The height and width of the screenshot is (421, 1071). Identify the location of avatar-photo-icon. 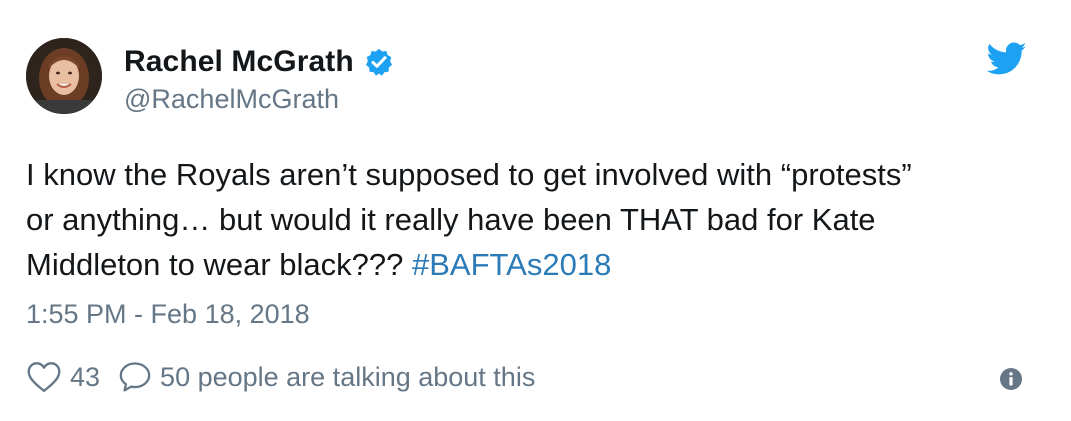
(64, 76).